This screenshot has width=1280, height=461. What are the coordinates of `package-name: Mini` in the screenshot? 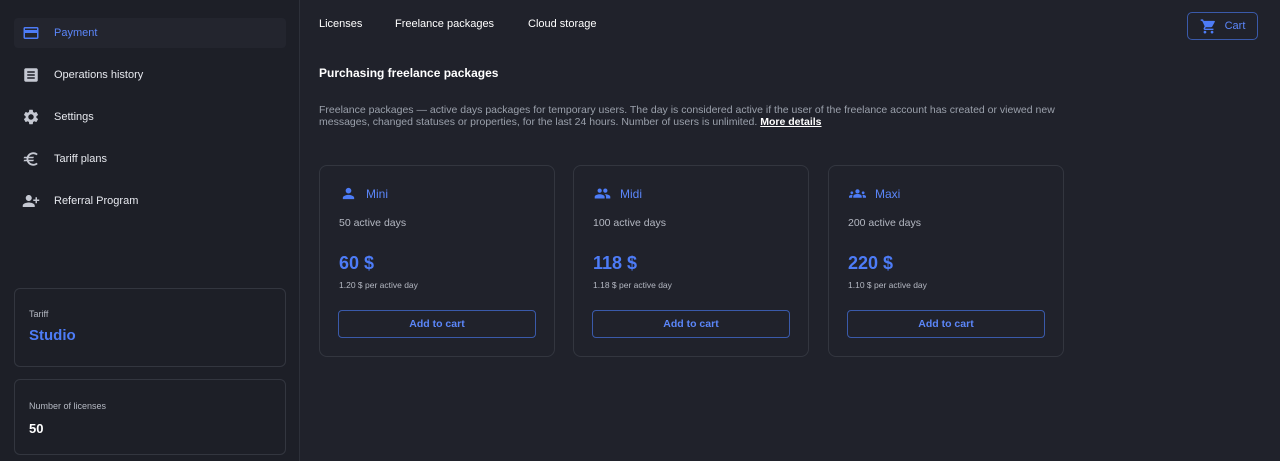 It's located at (377, 193).